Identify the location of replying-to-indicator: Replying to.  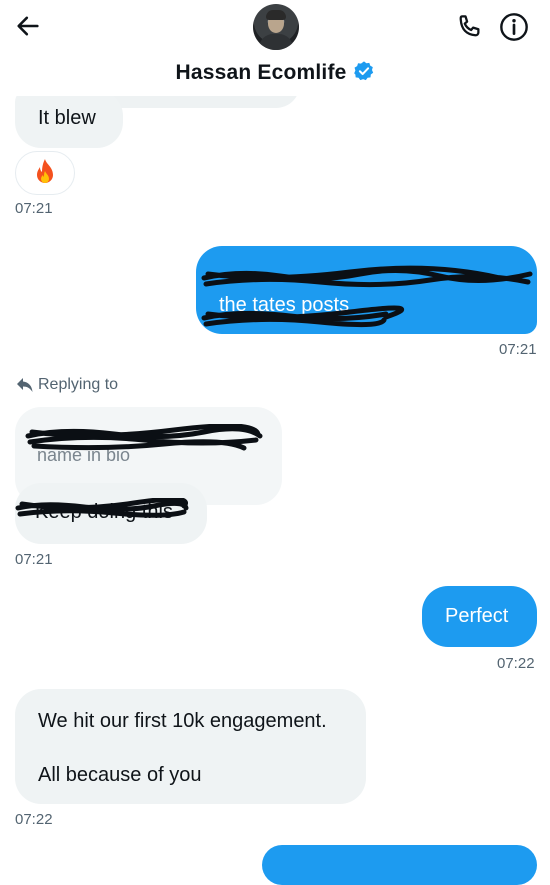
(67, 385).